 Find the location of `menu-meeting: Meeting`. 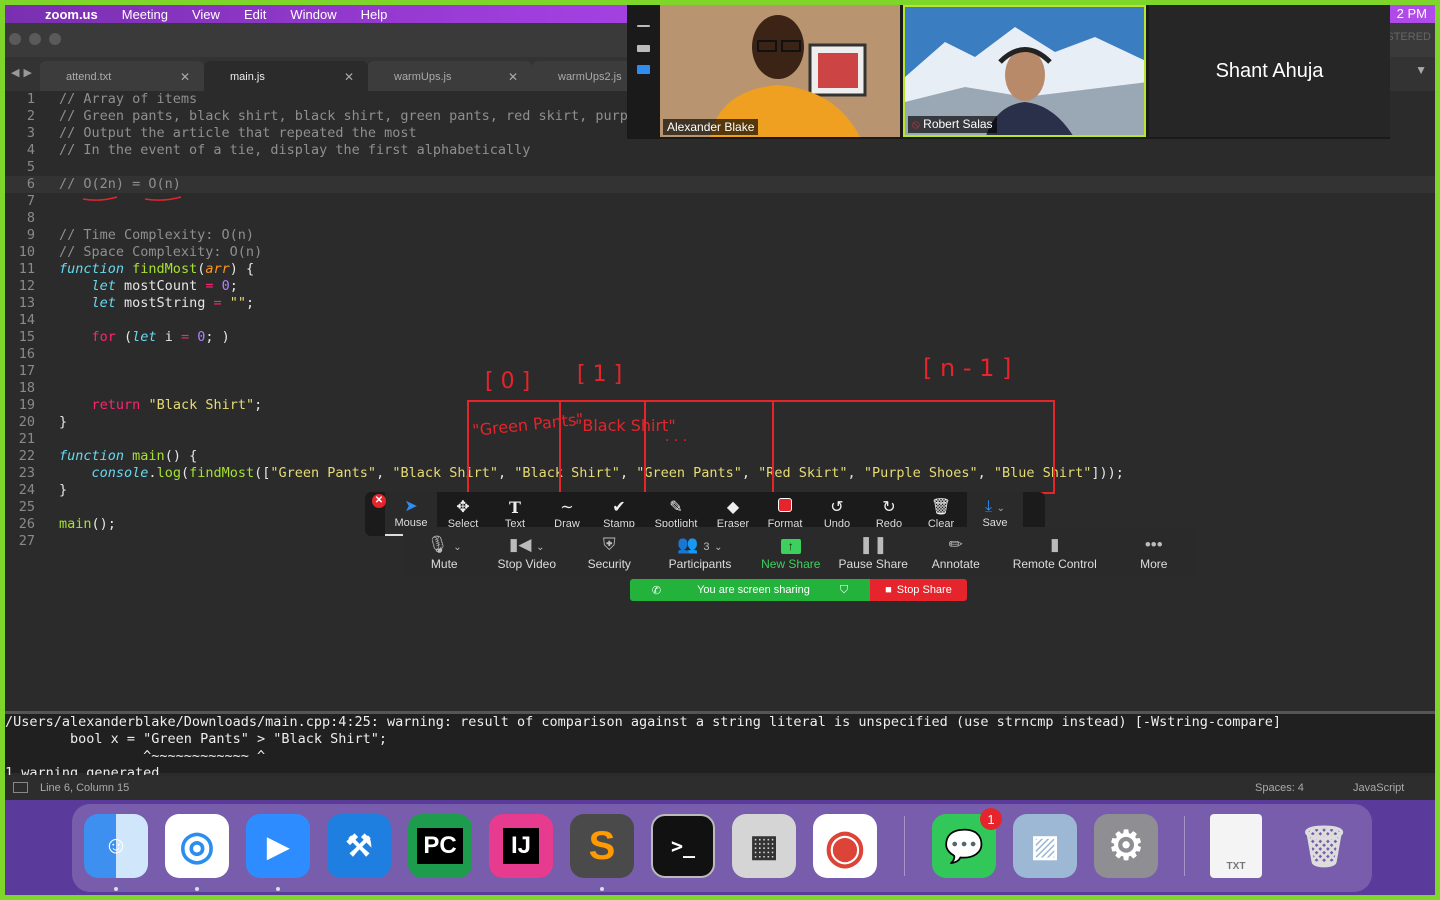

menu-meeting: Meeting is located at coordinates (145, 14).